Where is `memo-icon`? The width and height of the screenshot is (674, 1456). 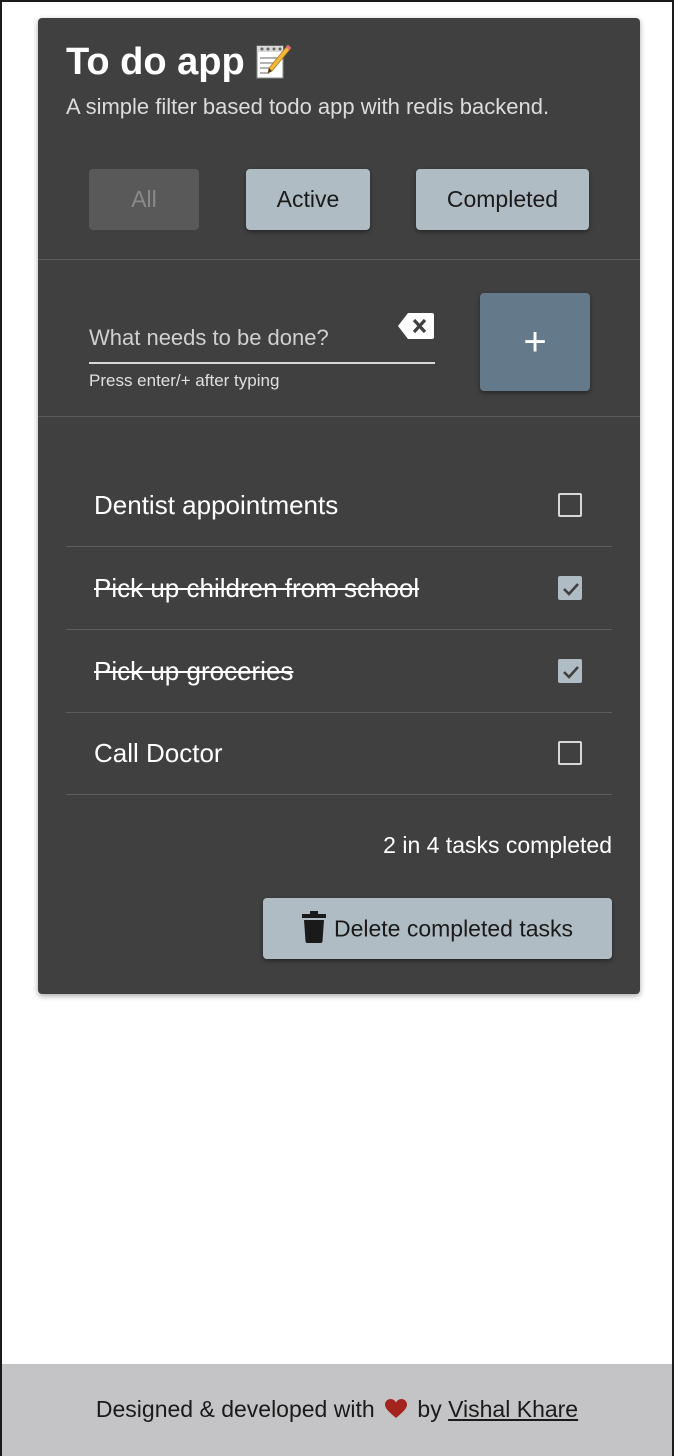
memo-icon is located at coordinates (273, 61).